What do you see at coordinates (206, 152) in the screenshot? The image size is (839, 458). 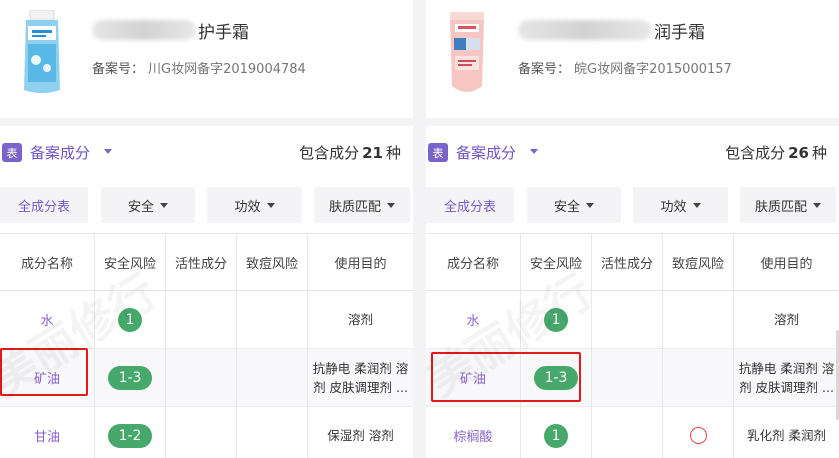 I see `section-header: 表 备案成分 包含成分 21 种` at bounding box center [206, 152].